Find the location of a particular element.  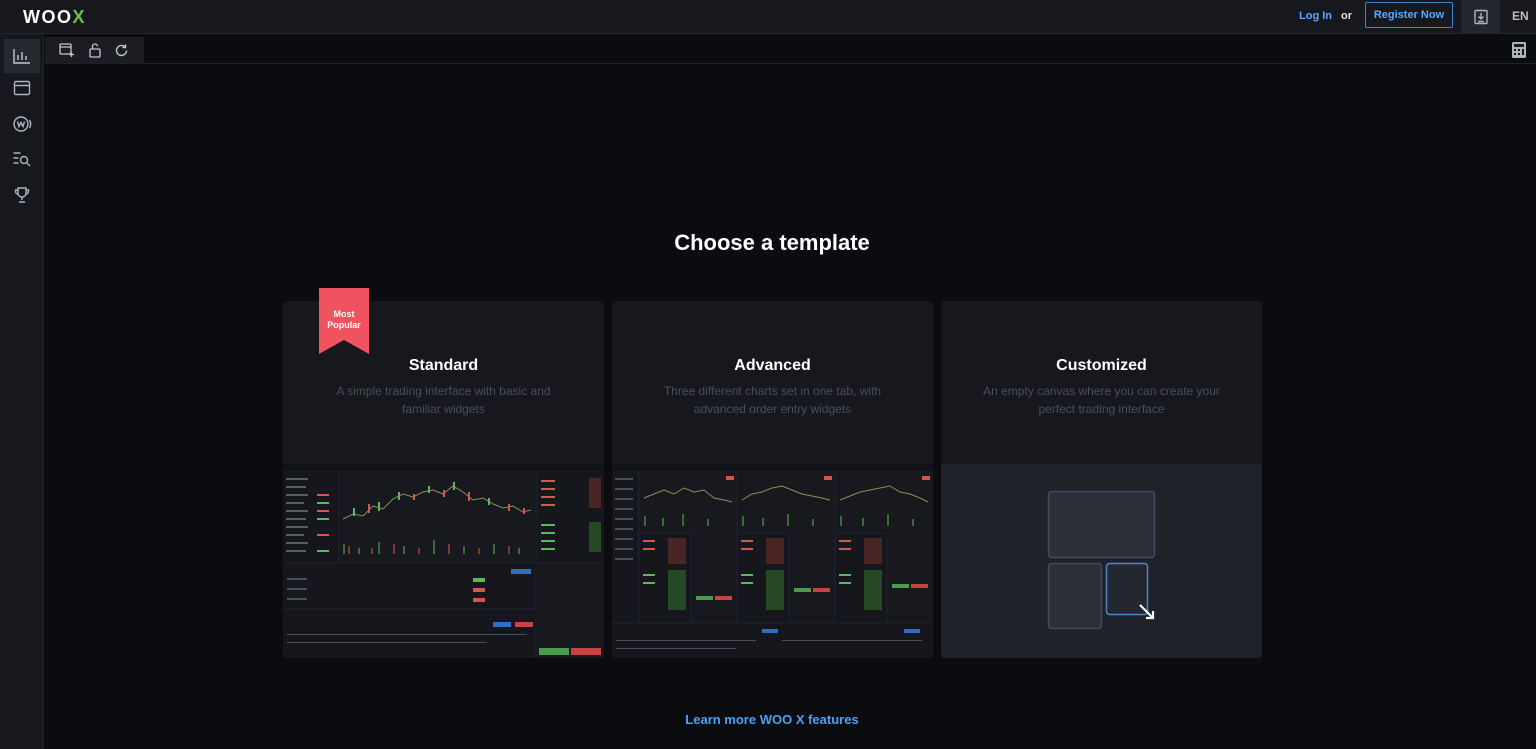

most-popular-badge: Most Popular is located at coordinates (344, 321).